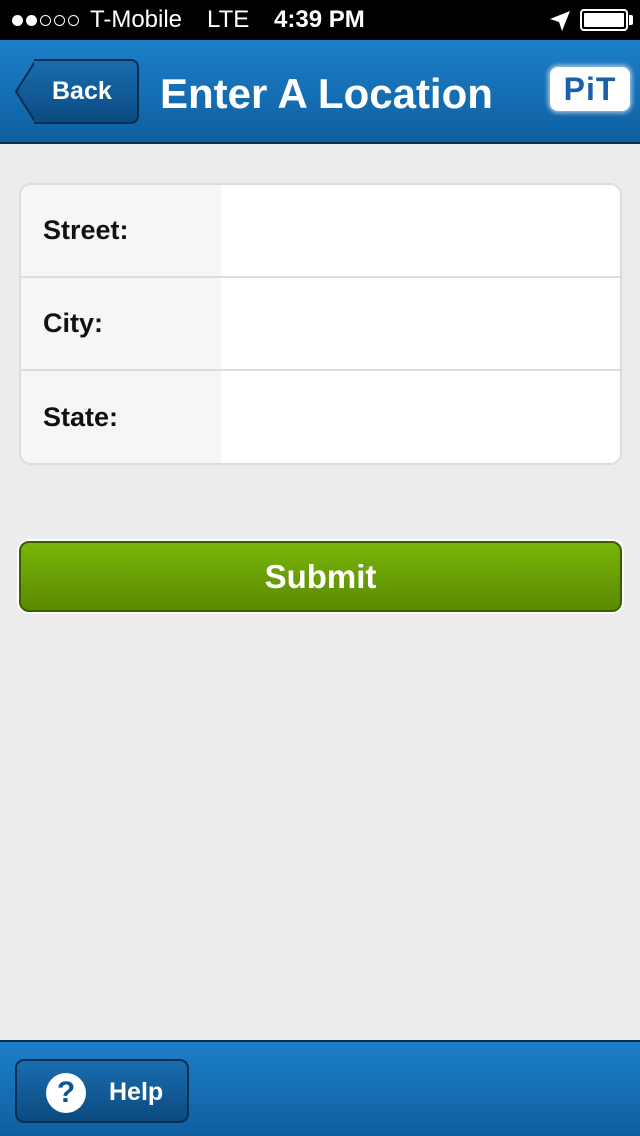 The image size is (640, 1136). I want to click on help-icon: ?, so click(66, 1093).